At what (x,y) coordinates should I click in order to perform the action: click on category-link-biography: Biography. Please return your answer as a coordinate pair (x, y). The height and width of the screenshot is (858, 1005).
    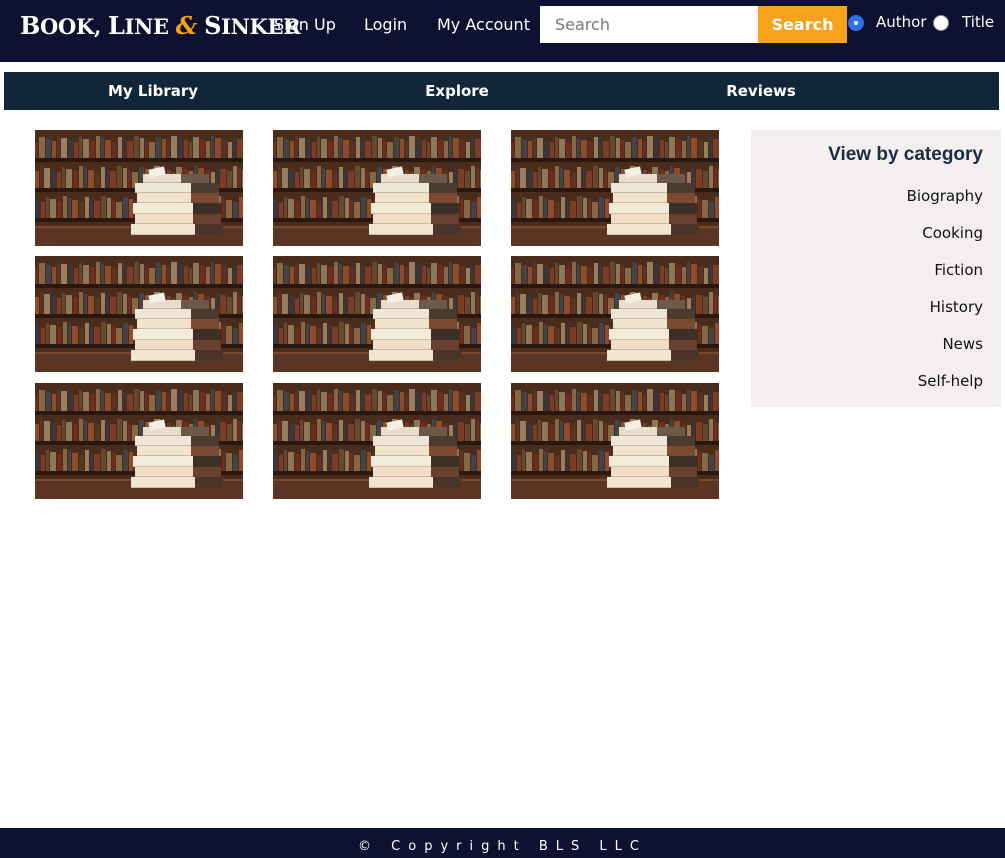
    Looking at the image, I should click on (945, 196).